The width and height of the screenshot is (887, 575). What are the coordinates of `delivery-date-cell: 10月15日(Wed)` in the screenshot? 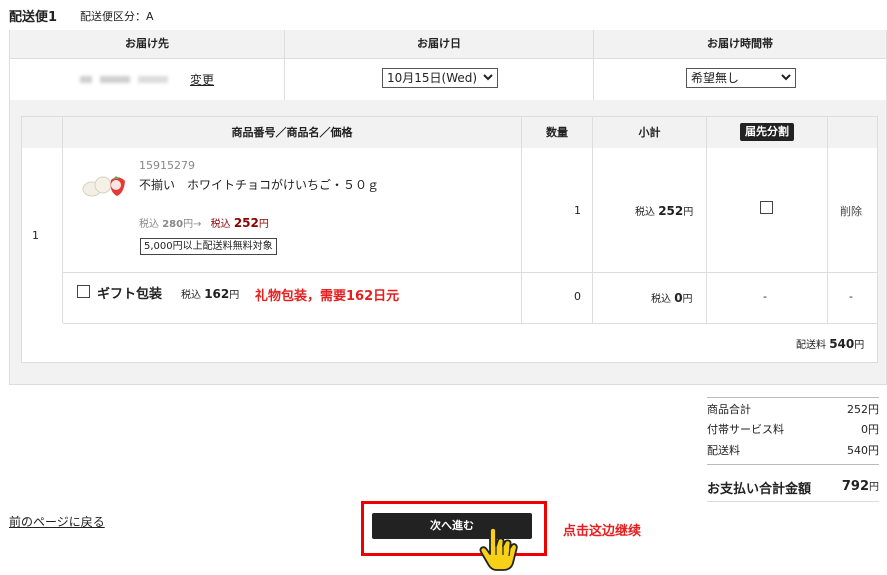 It's located at (439, 79).